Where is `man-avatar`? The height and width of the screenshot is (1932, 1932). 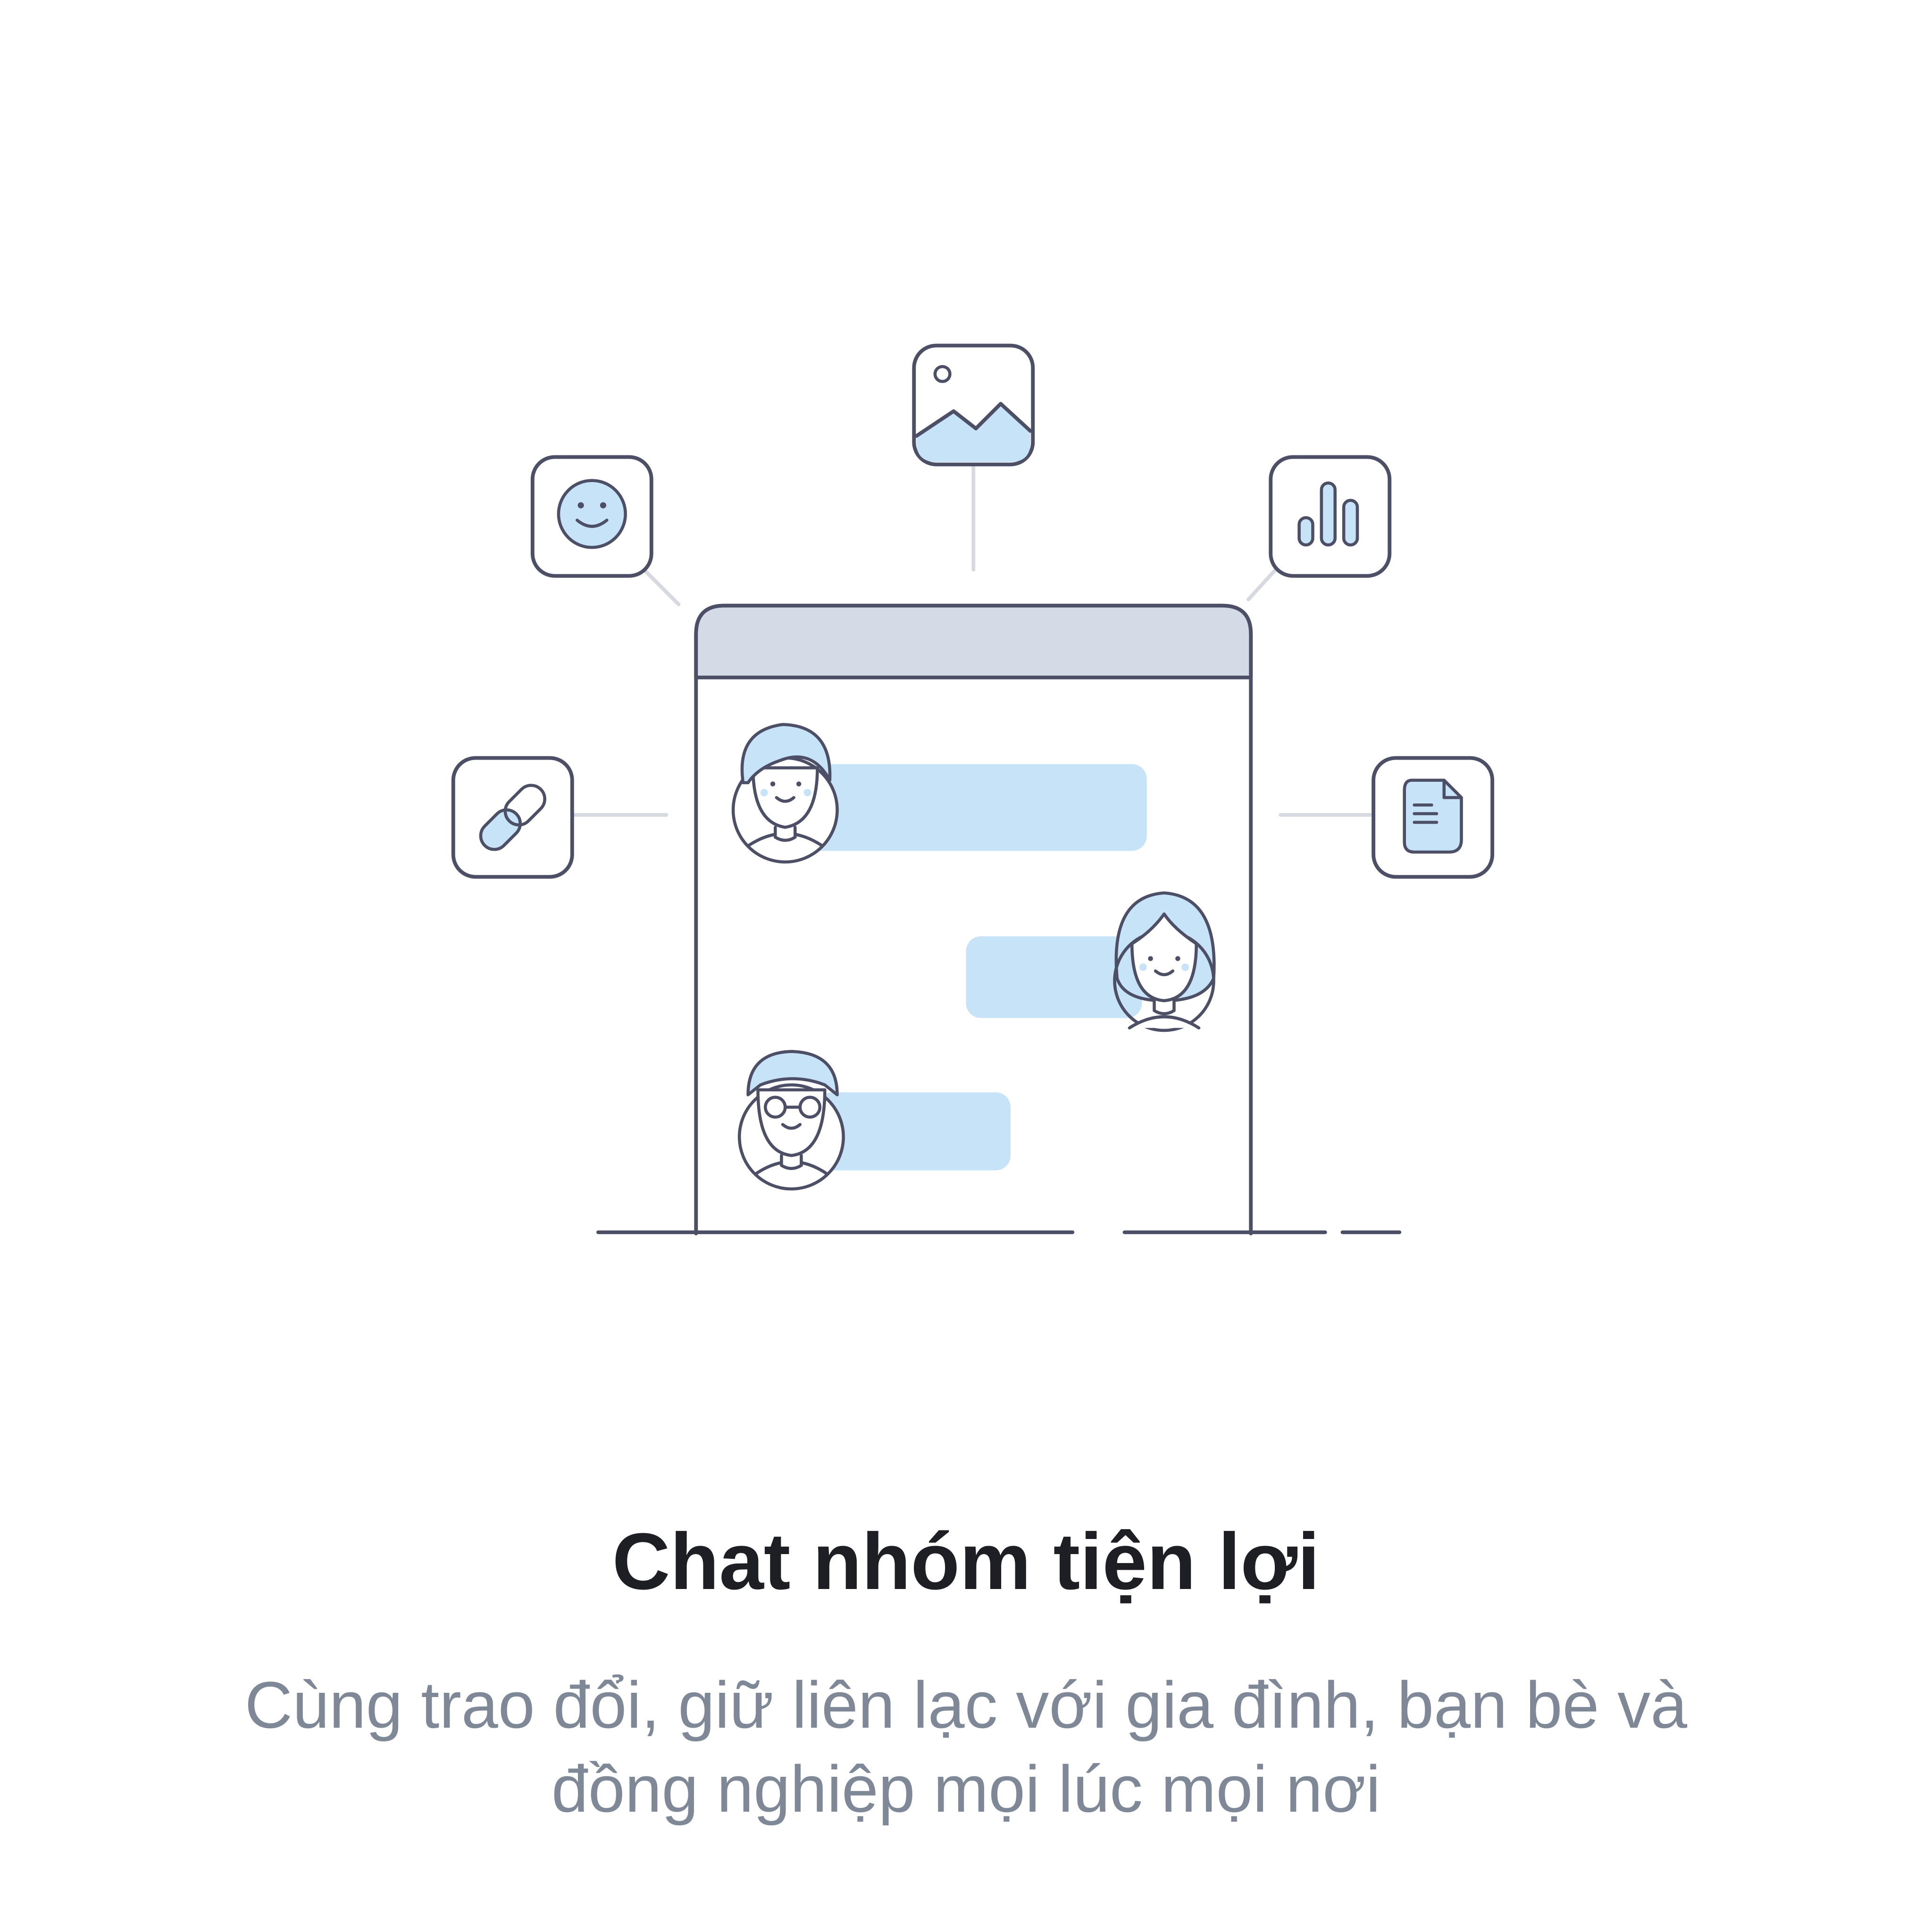 man-avatar is located at coordinates (785, 793).